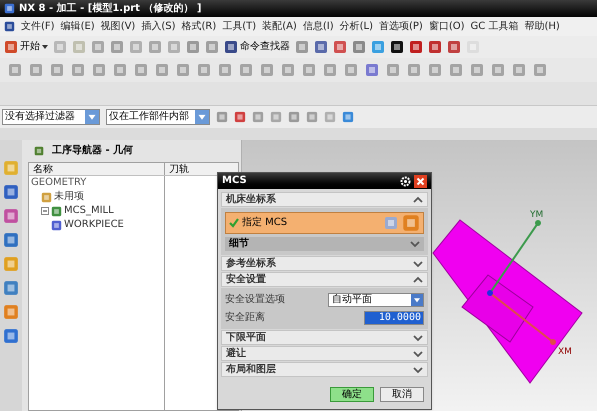 Image resolution: width=597 pixels, height=411 pixels. I want to click on section-header: 参考坐标系, so click(324, 263).